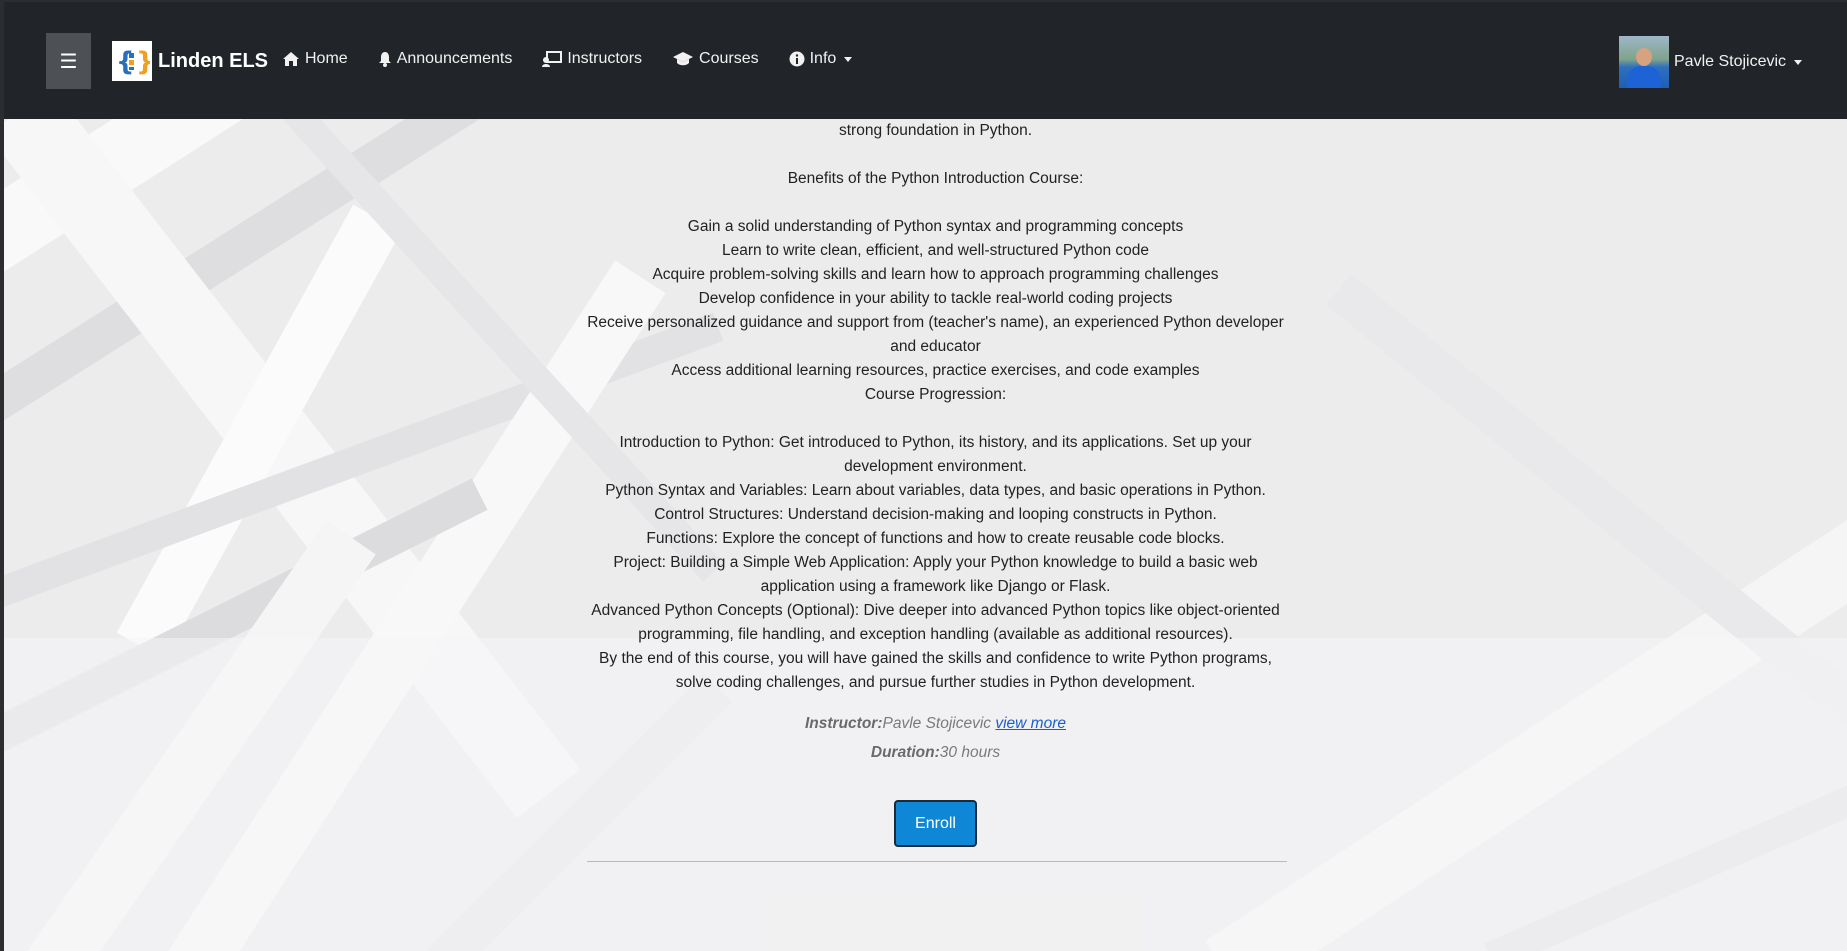  Describe the element at coordinates (925, 60) in the screenshot. I see `top-navbar: ☰ { } Linden ELS Home` at that location.